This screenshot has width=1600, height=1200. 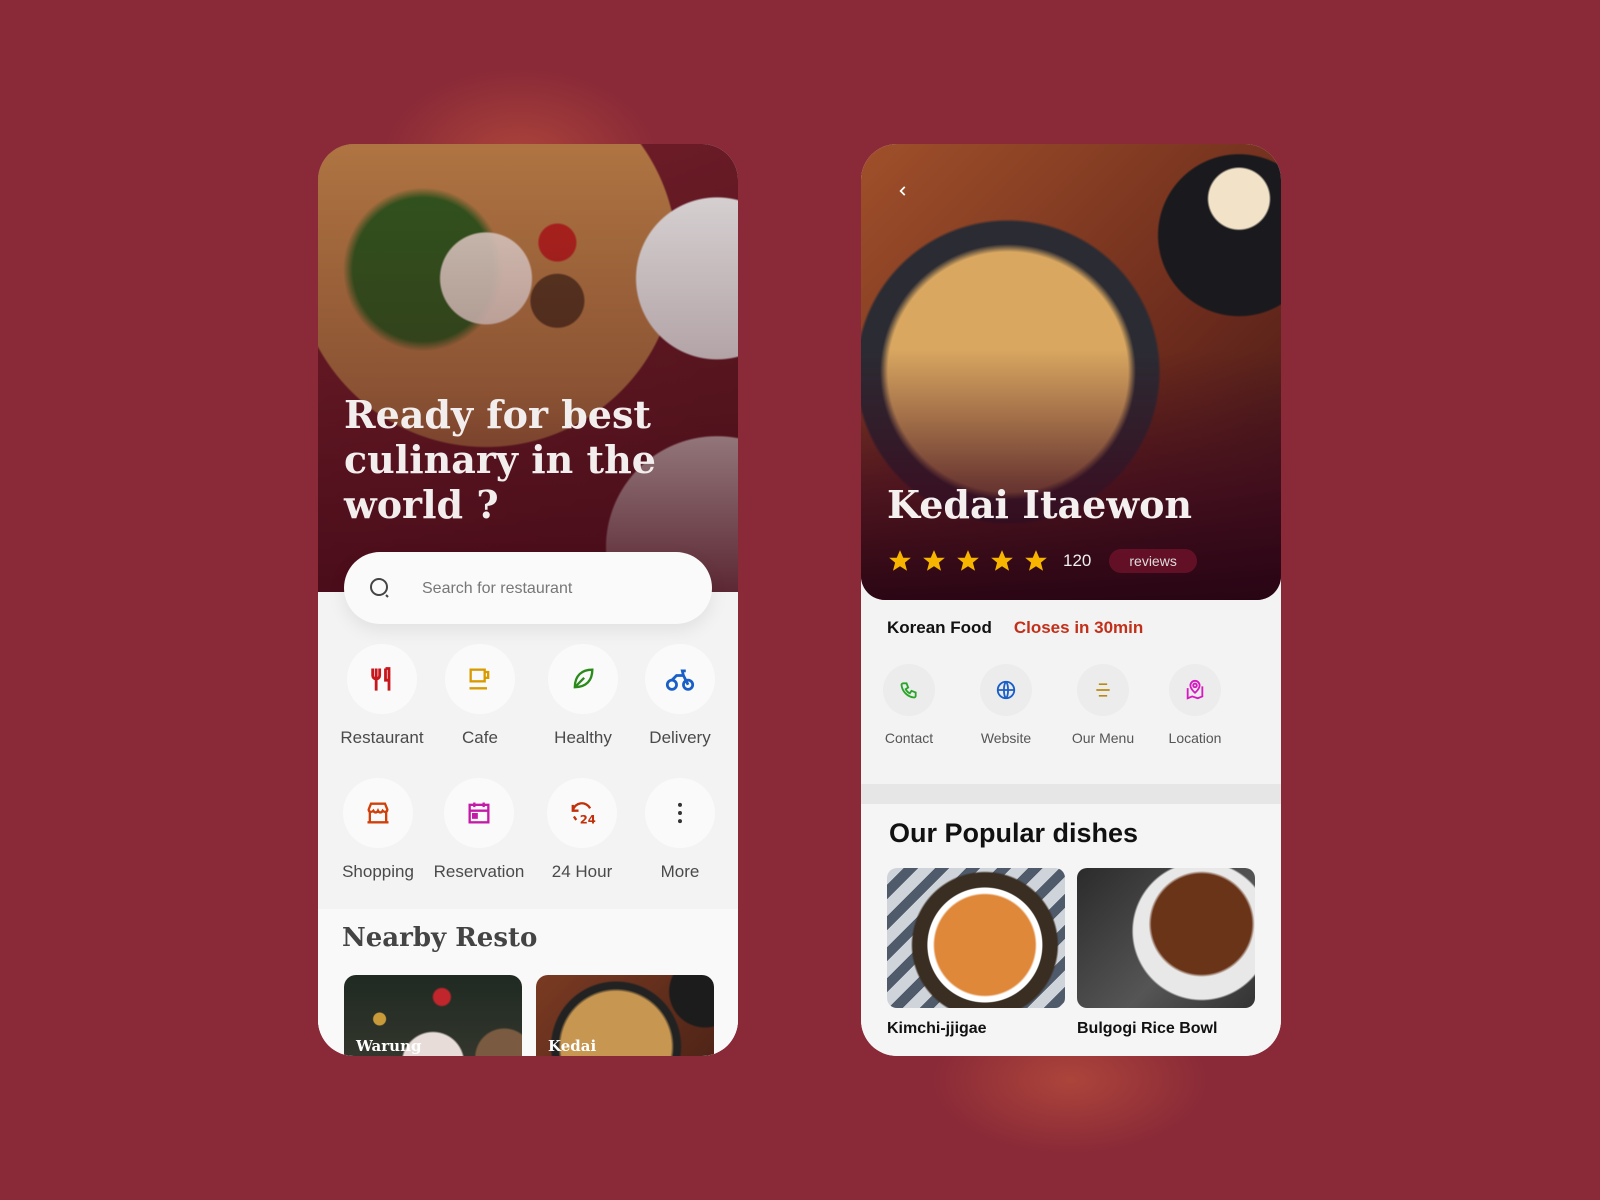 I want to click on category-label: Restaurant, so click(x=382, y=737).